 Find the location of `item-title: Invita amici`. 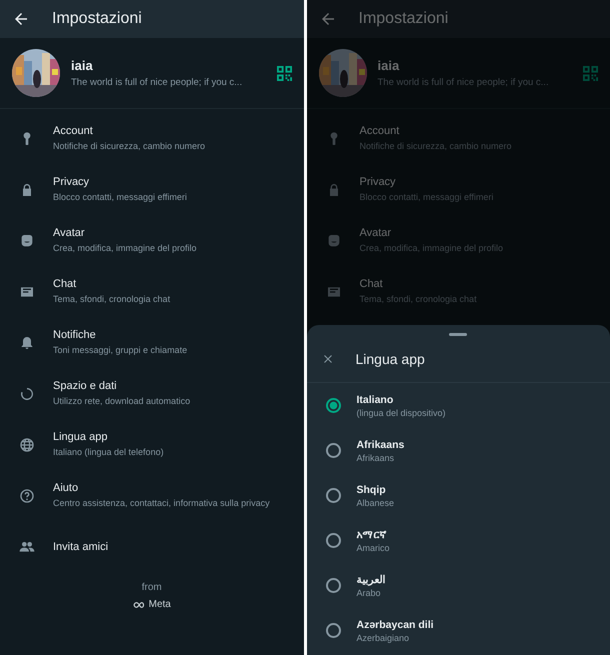

item-title: Invita amici is located at coordinates (80, 546).